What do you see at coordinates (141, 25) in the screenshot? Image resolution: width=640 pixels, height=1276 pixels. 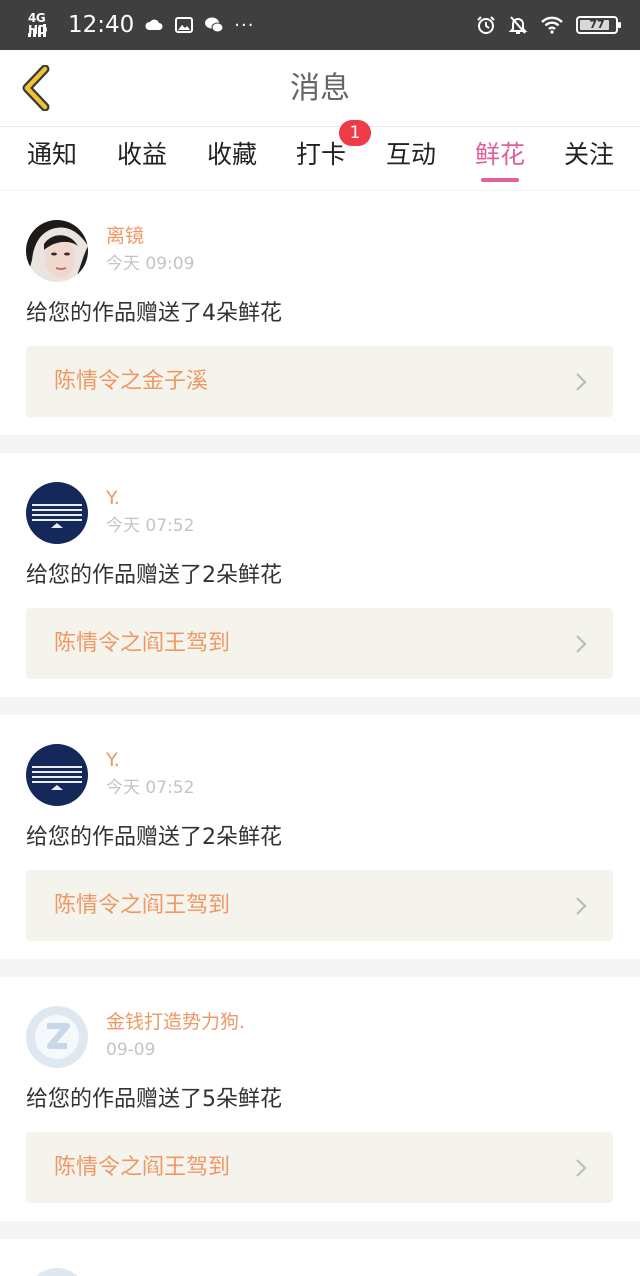 I see `status-bar-left: 4G HD 12:40 ···` at bounding box center [141, 25].